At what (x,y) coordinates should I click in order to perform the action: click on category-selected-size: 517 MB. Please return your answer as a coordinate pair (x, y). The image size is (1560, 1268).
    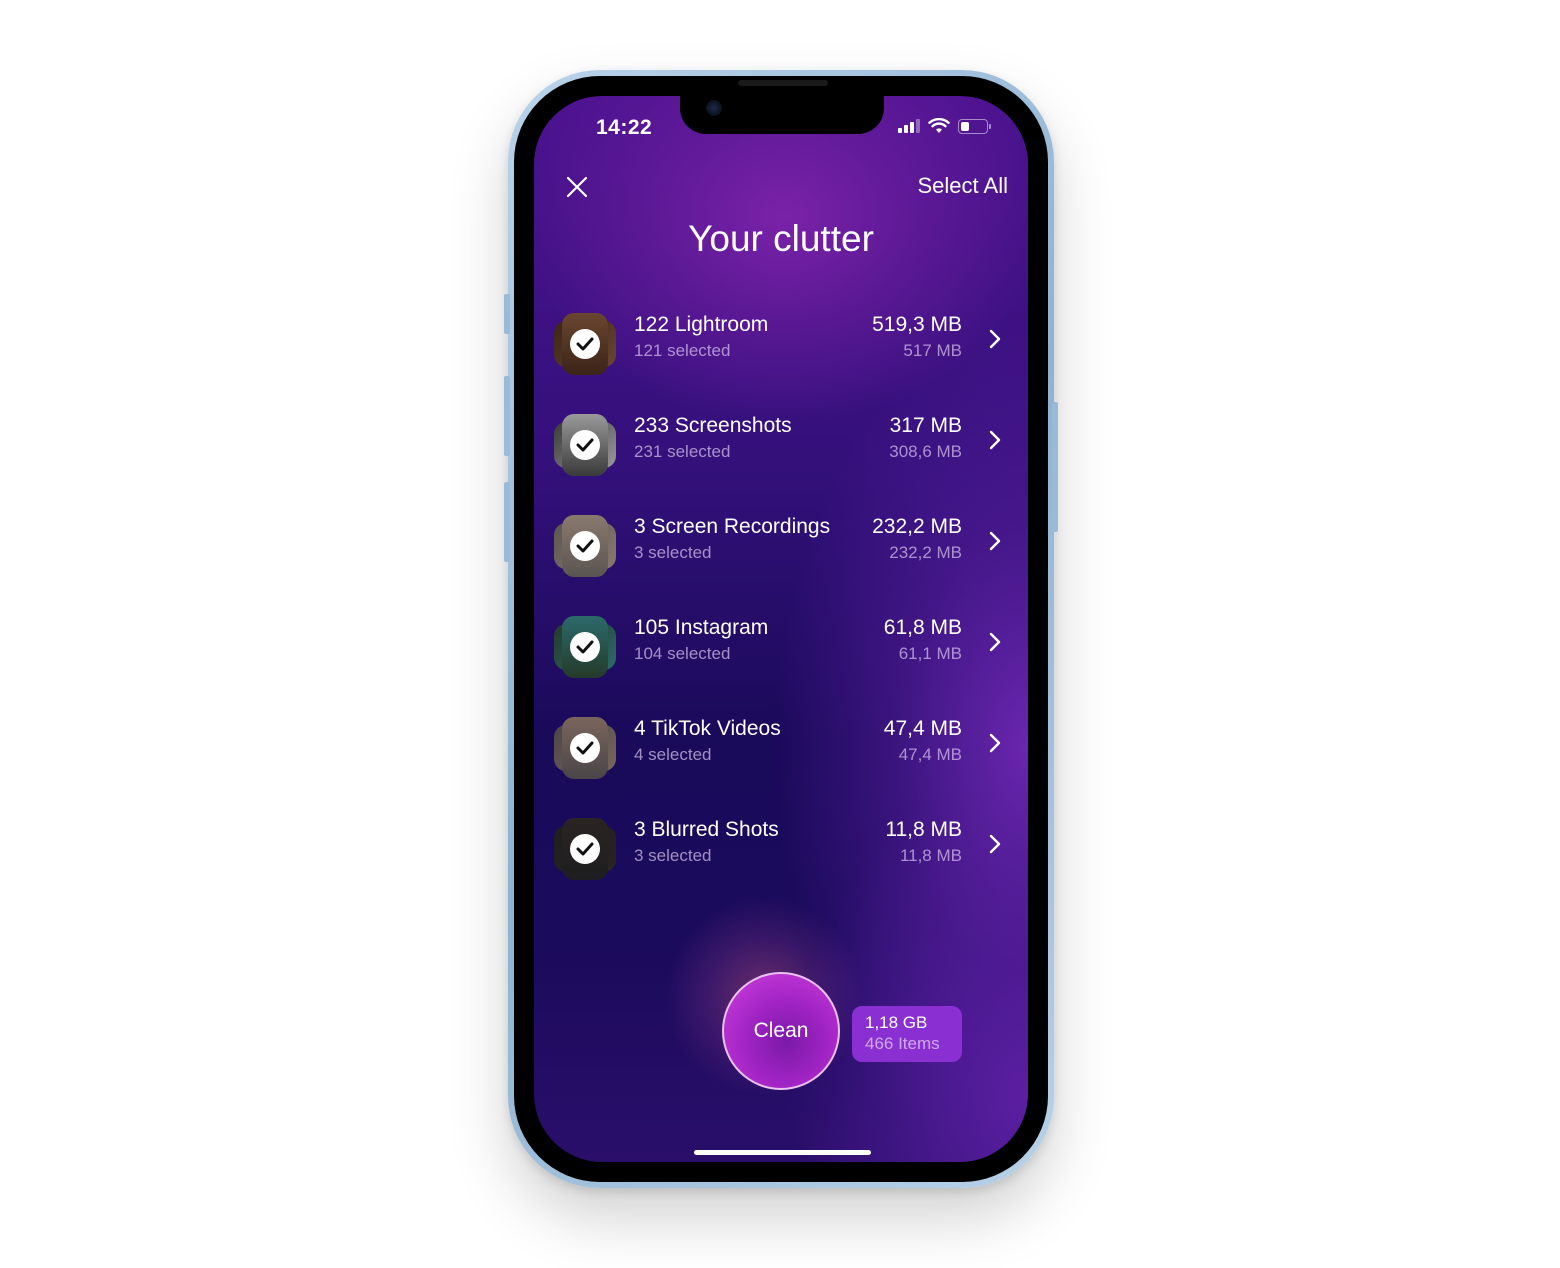
    Looking at the image, I should click on (932, 350).